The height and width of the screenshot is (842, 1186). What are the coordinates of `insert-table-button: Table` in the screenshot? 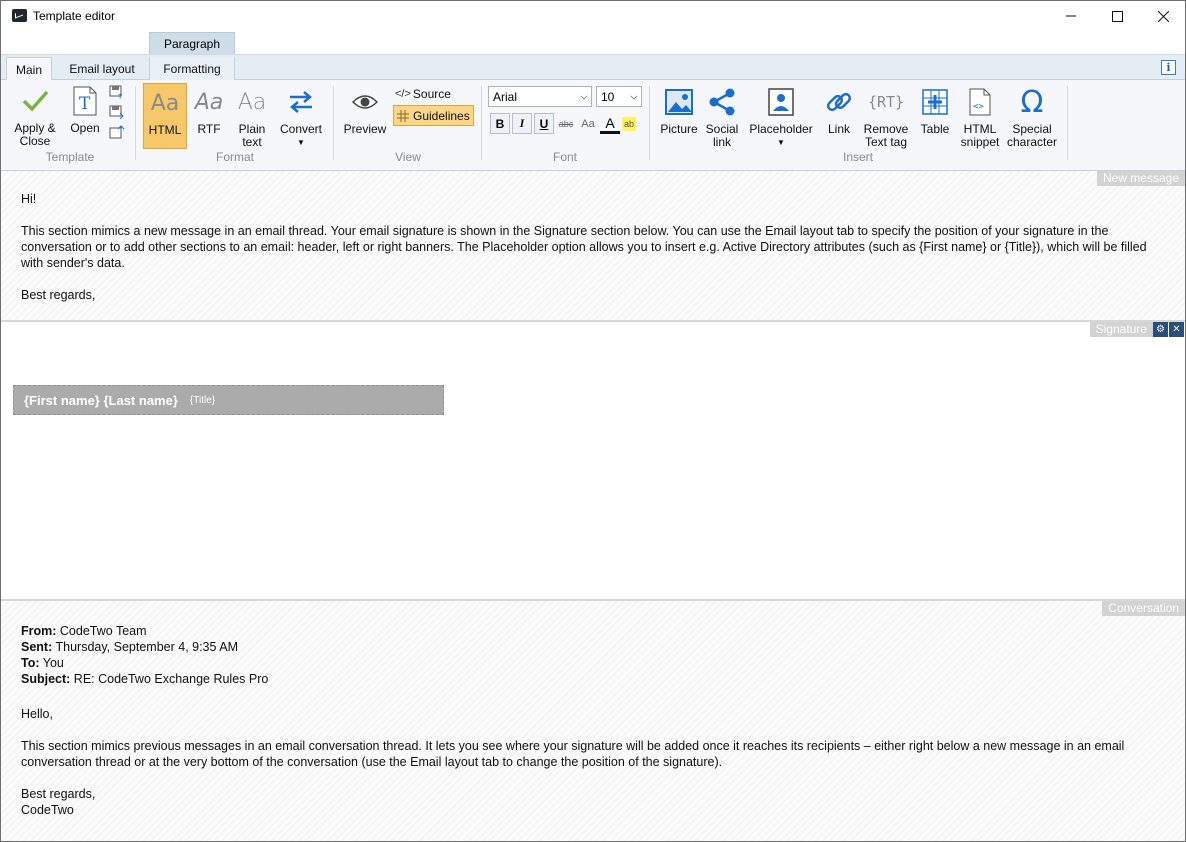 It's located at (935, 110).